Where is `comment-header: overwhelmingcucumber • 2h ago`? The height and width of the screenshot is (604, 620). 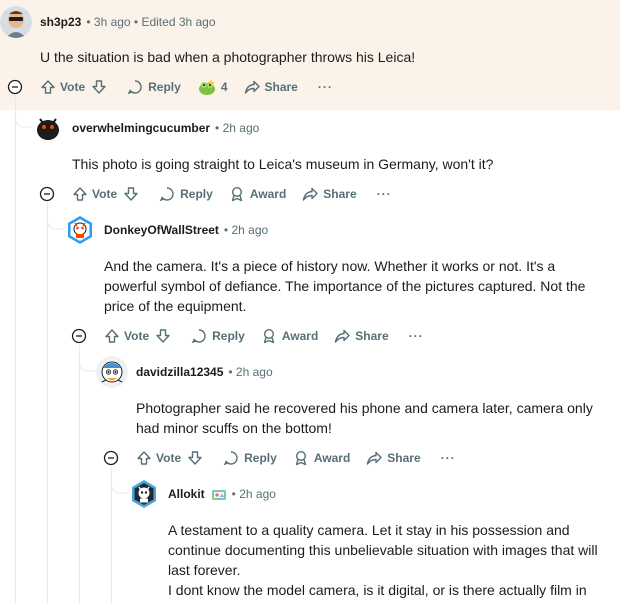
comment-header: overwhelmingcucumber • 2h ago is located at coordinates (145, 128).